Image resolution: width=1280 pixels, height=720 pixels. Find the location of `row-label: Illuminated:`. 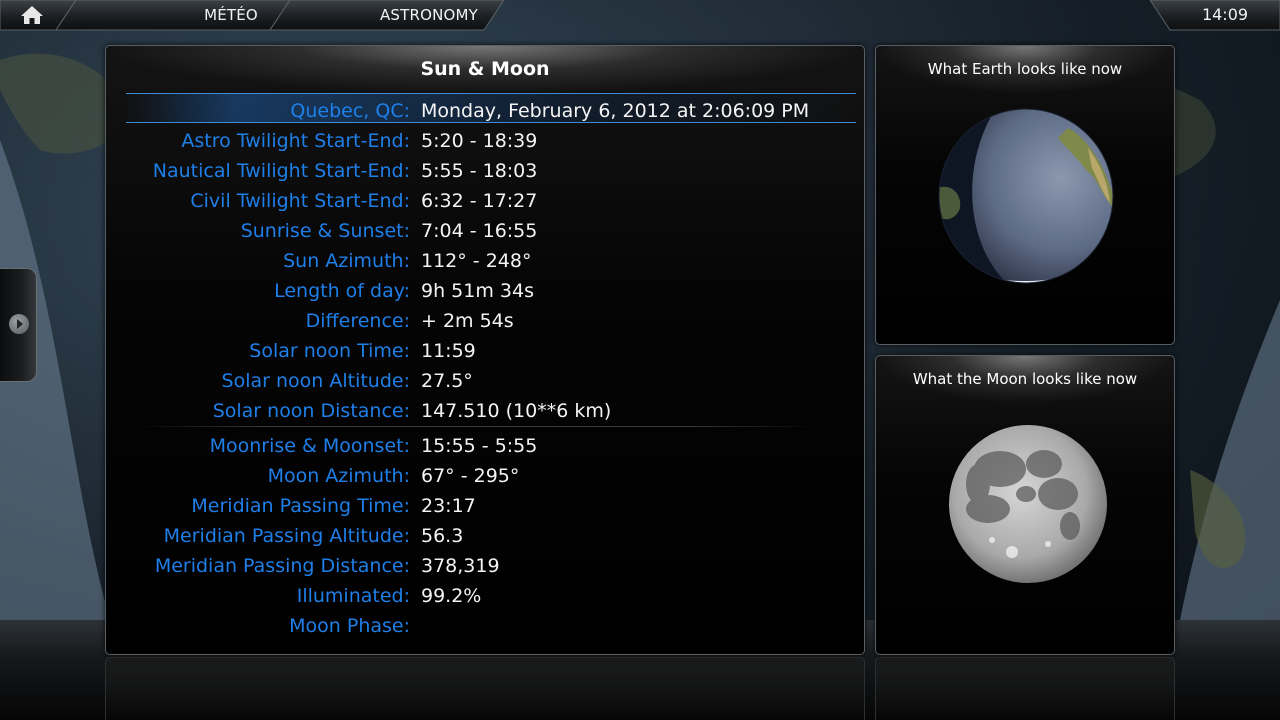

row-label: Illuminated: is located at coordinates (353, 596).